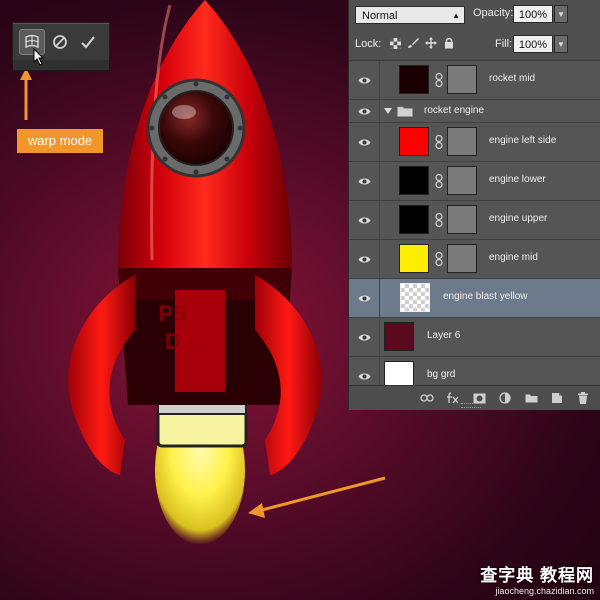 The image size is (600, 600). What do you see at coordinates (531, 398) in the screenshot?
I see `new-group-button` at bounding box center [531, 398].